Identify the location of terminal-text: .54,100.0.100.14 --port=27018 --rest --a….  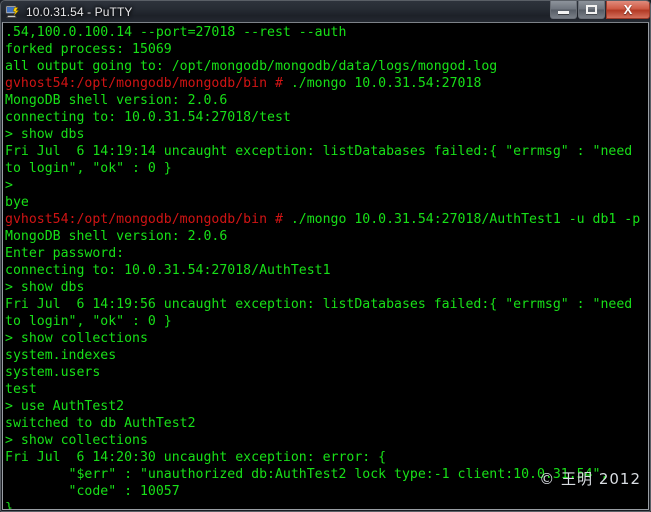
(176, 32).